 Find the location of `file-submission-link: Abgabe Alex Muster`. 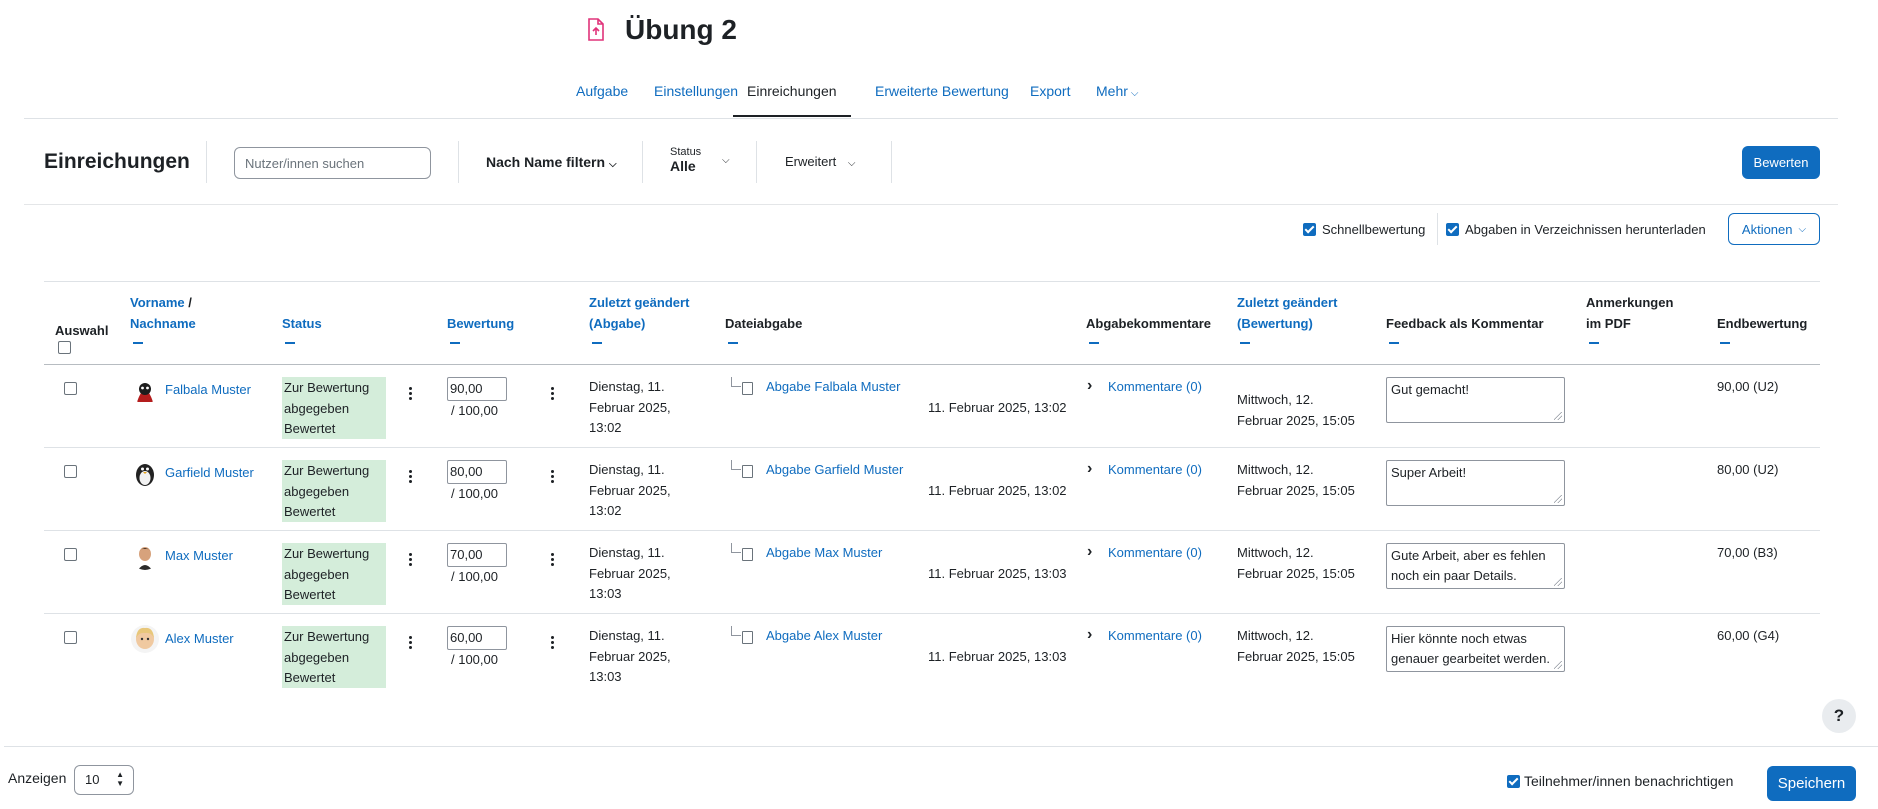

file-submission-link: Abgabe Alex Muster is located at coordinates (824, 636).